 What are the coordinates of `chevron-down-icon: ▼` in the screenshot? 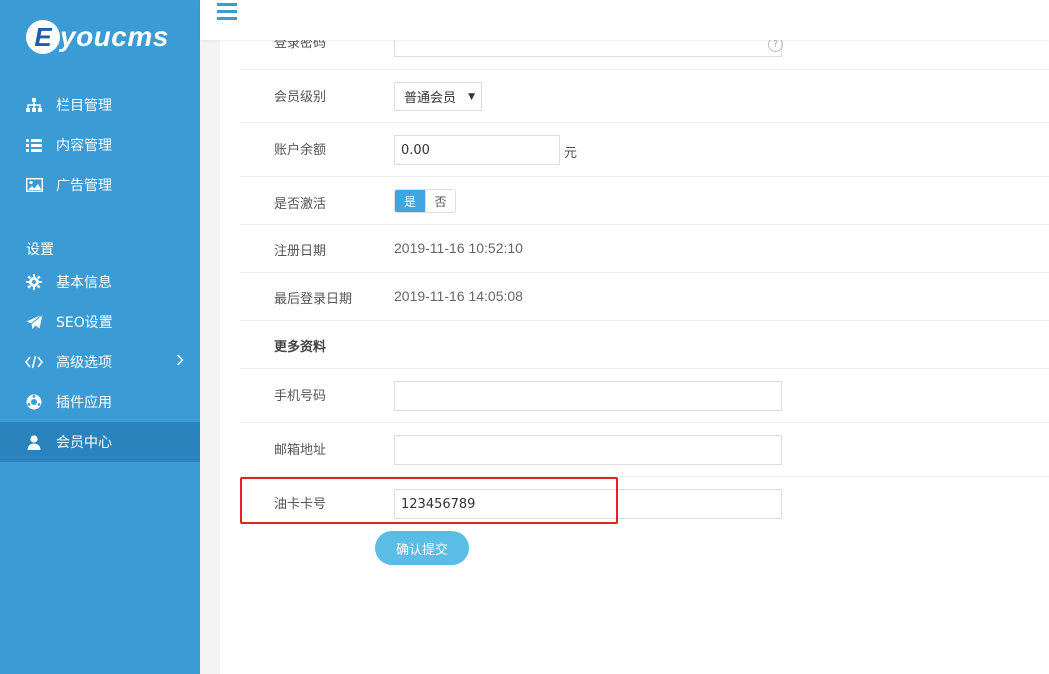 It's located at (471, 96).